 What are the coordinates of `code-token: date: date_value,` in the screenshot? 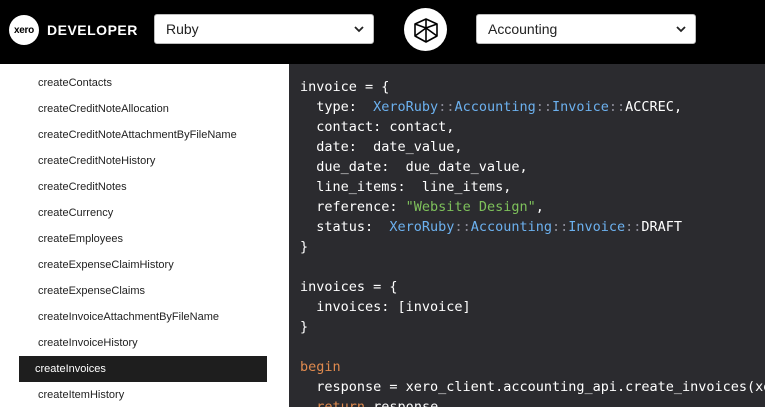 It's located at (381, 147).